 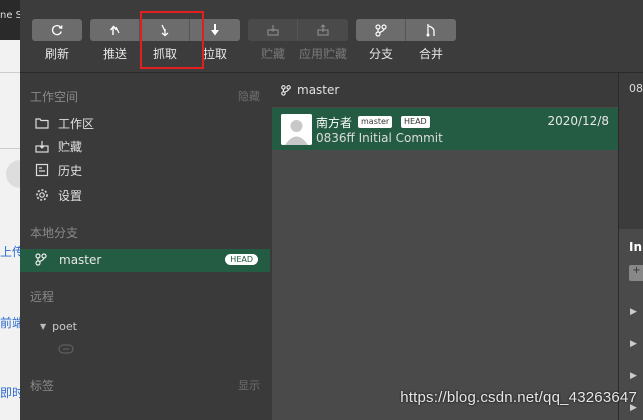 I want to click on add-button: +, so click(x=636, y=273).